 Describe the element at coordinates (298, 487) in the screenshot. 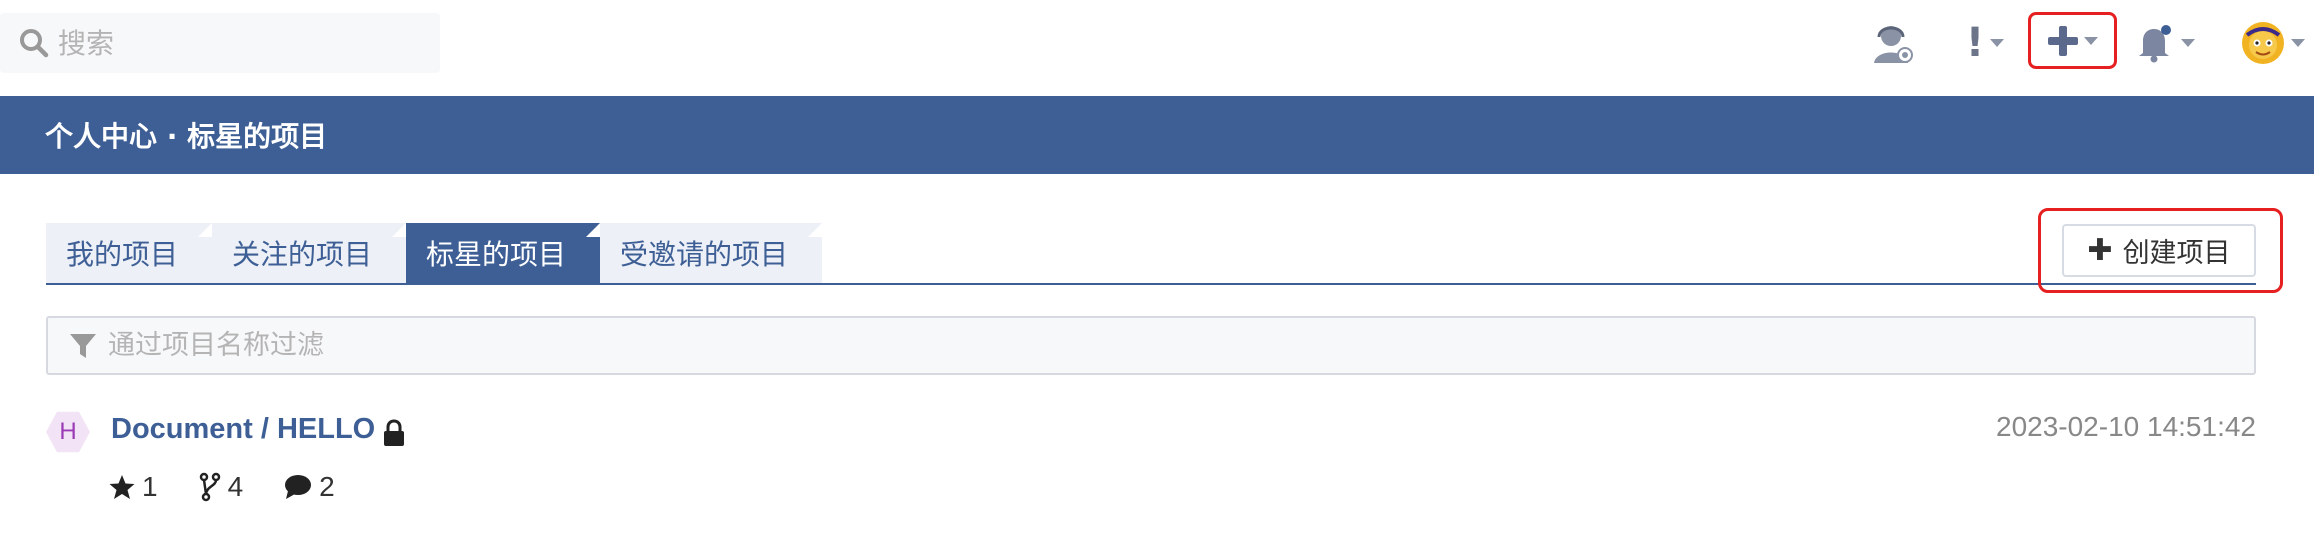

I see `comment-icon` at that location.